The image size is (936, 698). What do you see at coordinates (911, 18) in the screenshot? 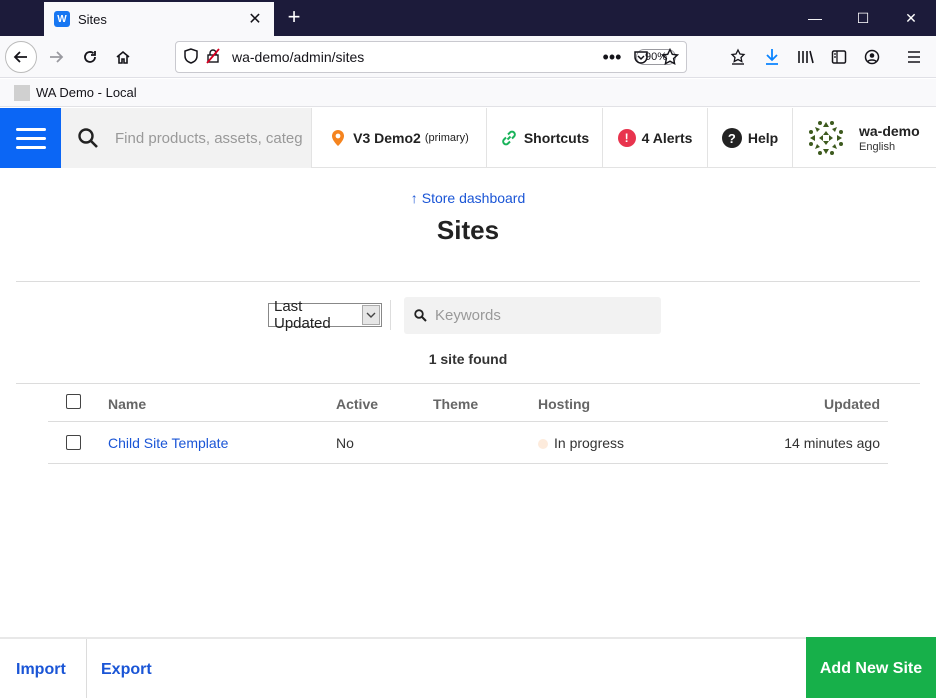
I see `close-window-button: ✕` at bounding box center [911, 18].